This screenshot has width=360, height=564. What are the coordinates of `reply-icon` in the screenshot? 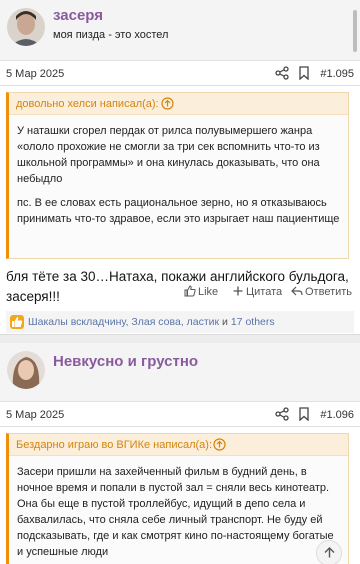 It's located at (297, 291).